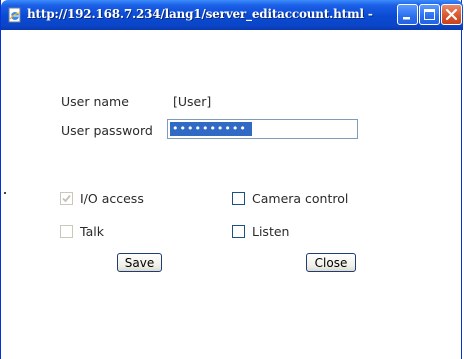  I want to click on io-access-checkbox, so click(66, 198).